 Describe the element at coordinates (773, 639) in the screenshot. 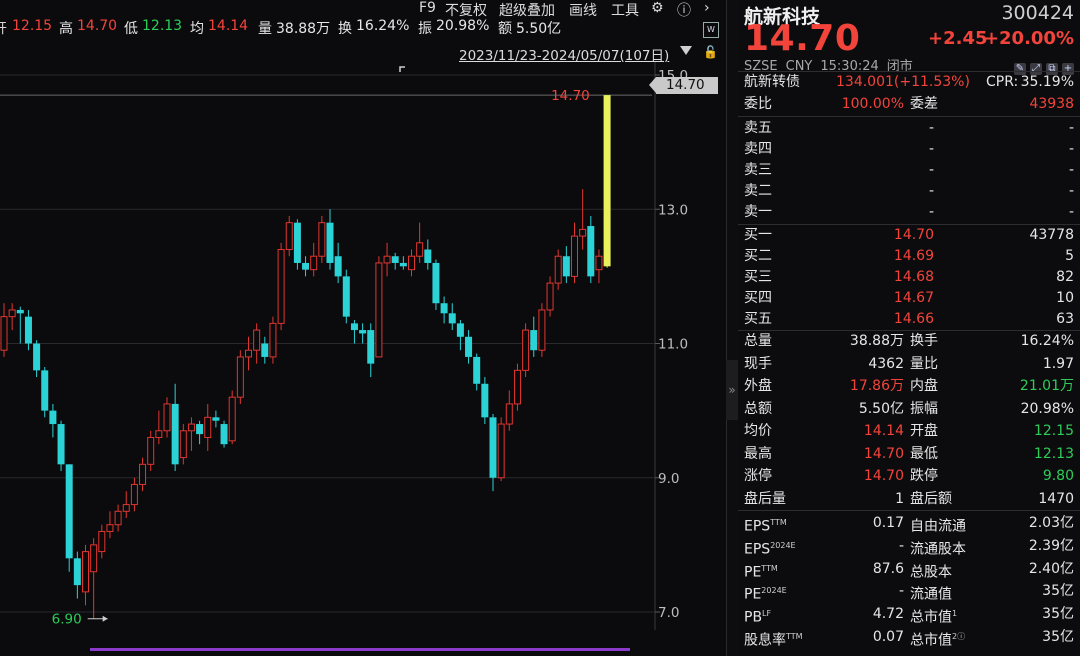

I see `fund-label: 股息率TTM` at that location.